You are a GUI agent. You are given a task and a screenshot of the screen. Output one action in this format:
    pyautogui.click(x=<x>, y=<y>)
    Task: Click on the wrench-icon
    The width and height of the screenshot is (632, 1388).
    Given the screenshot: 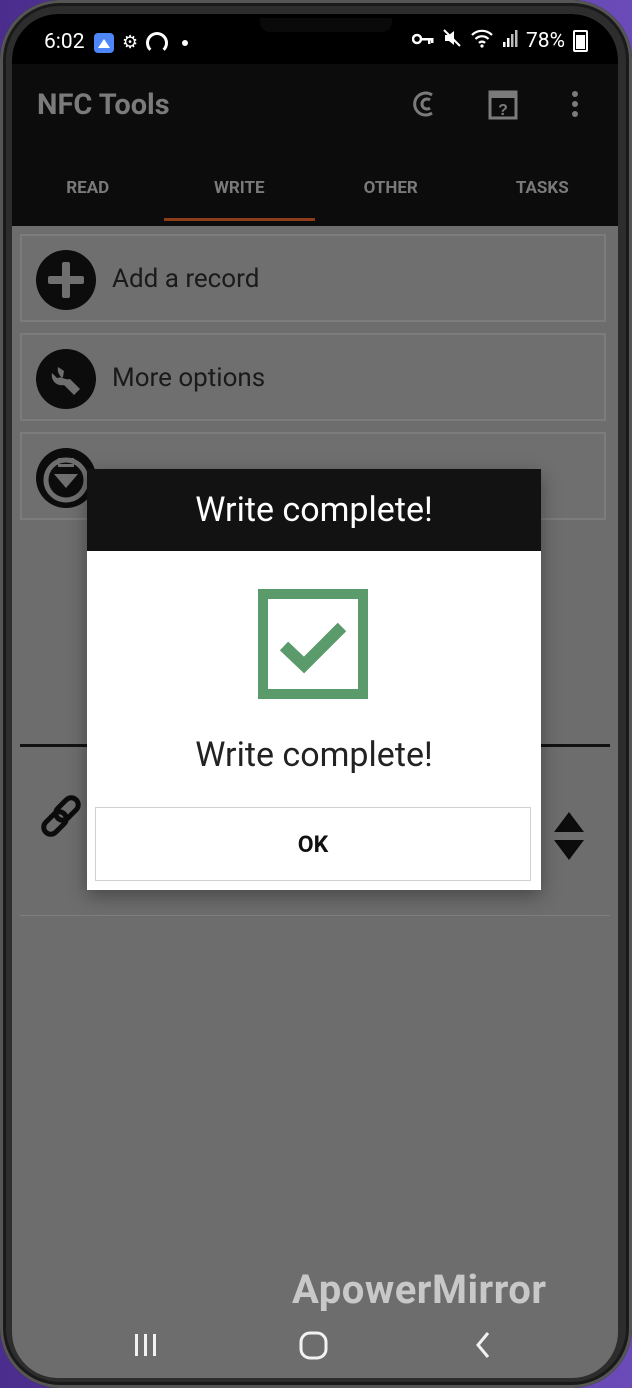 What is the action you would take?
    pyautogui.click(x=66, y=379)
    